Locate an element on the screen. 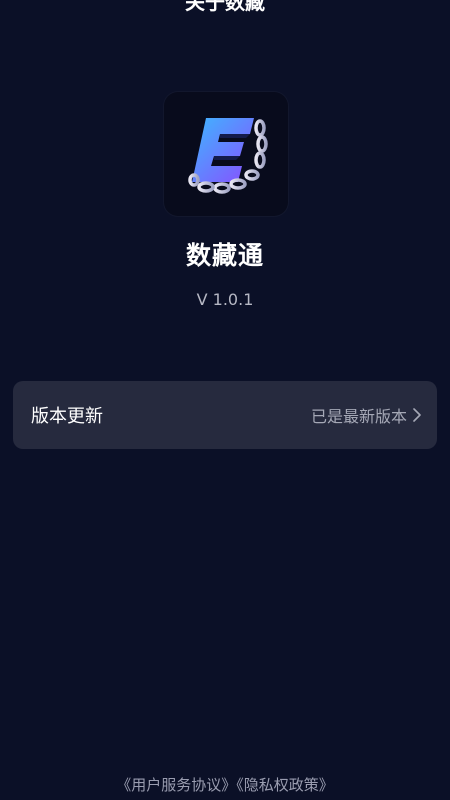 This screenshot has height=800, width=450. version-update-status-group: 已是最新版本 is located at coordinates (366, 415).